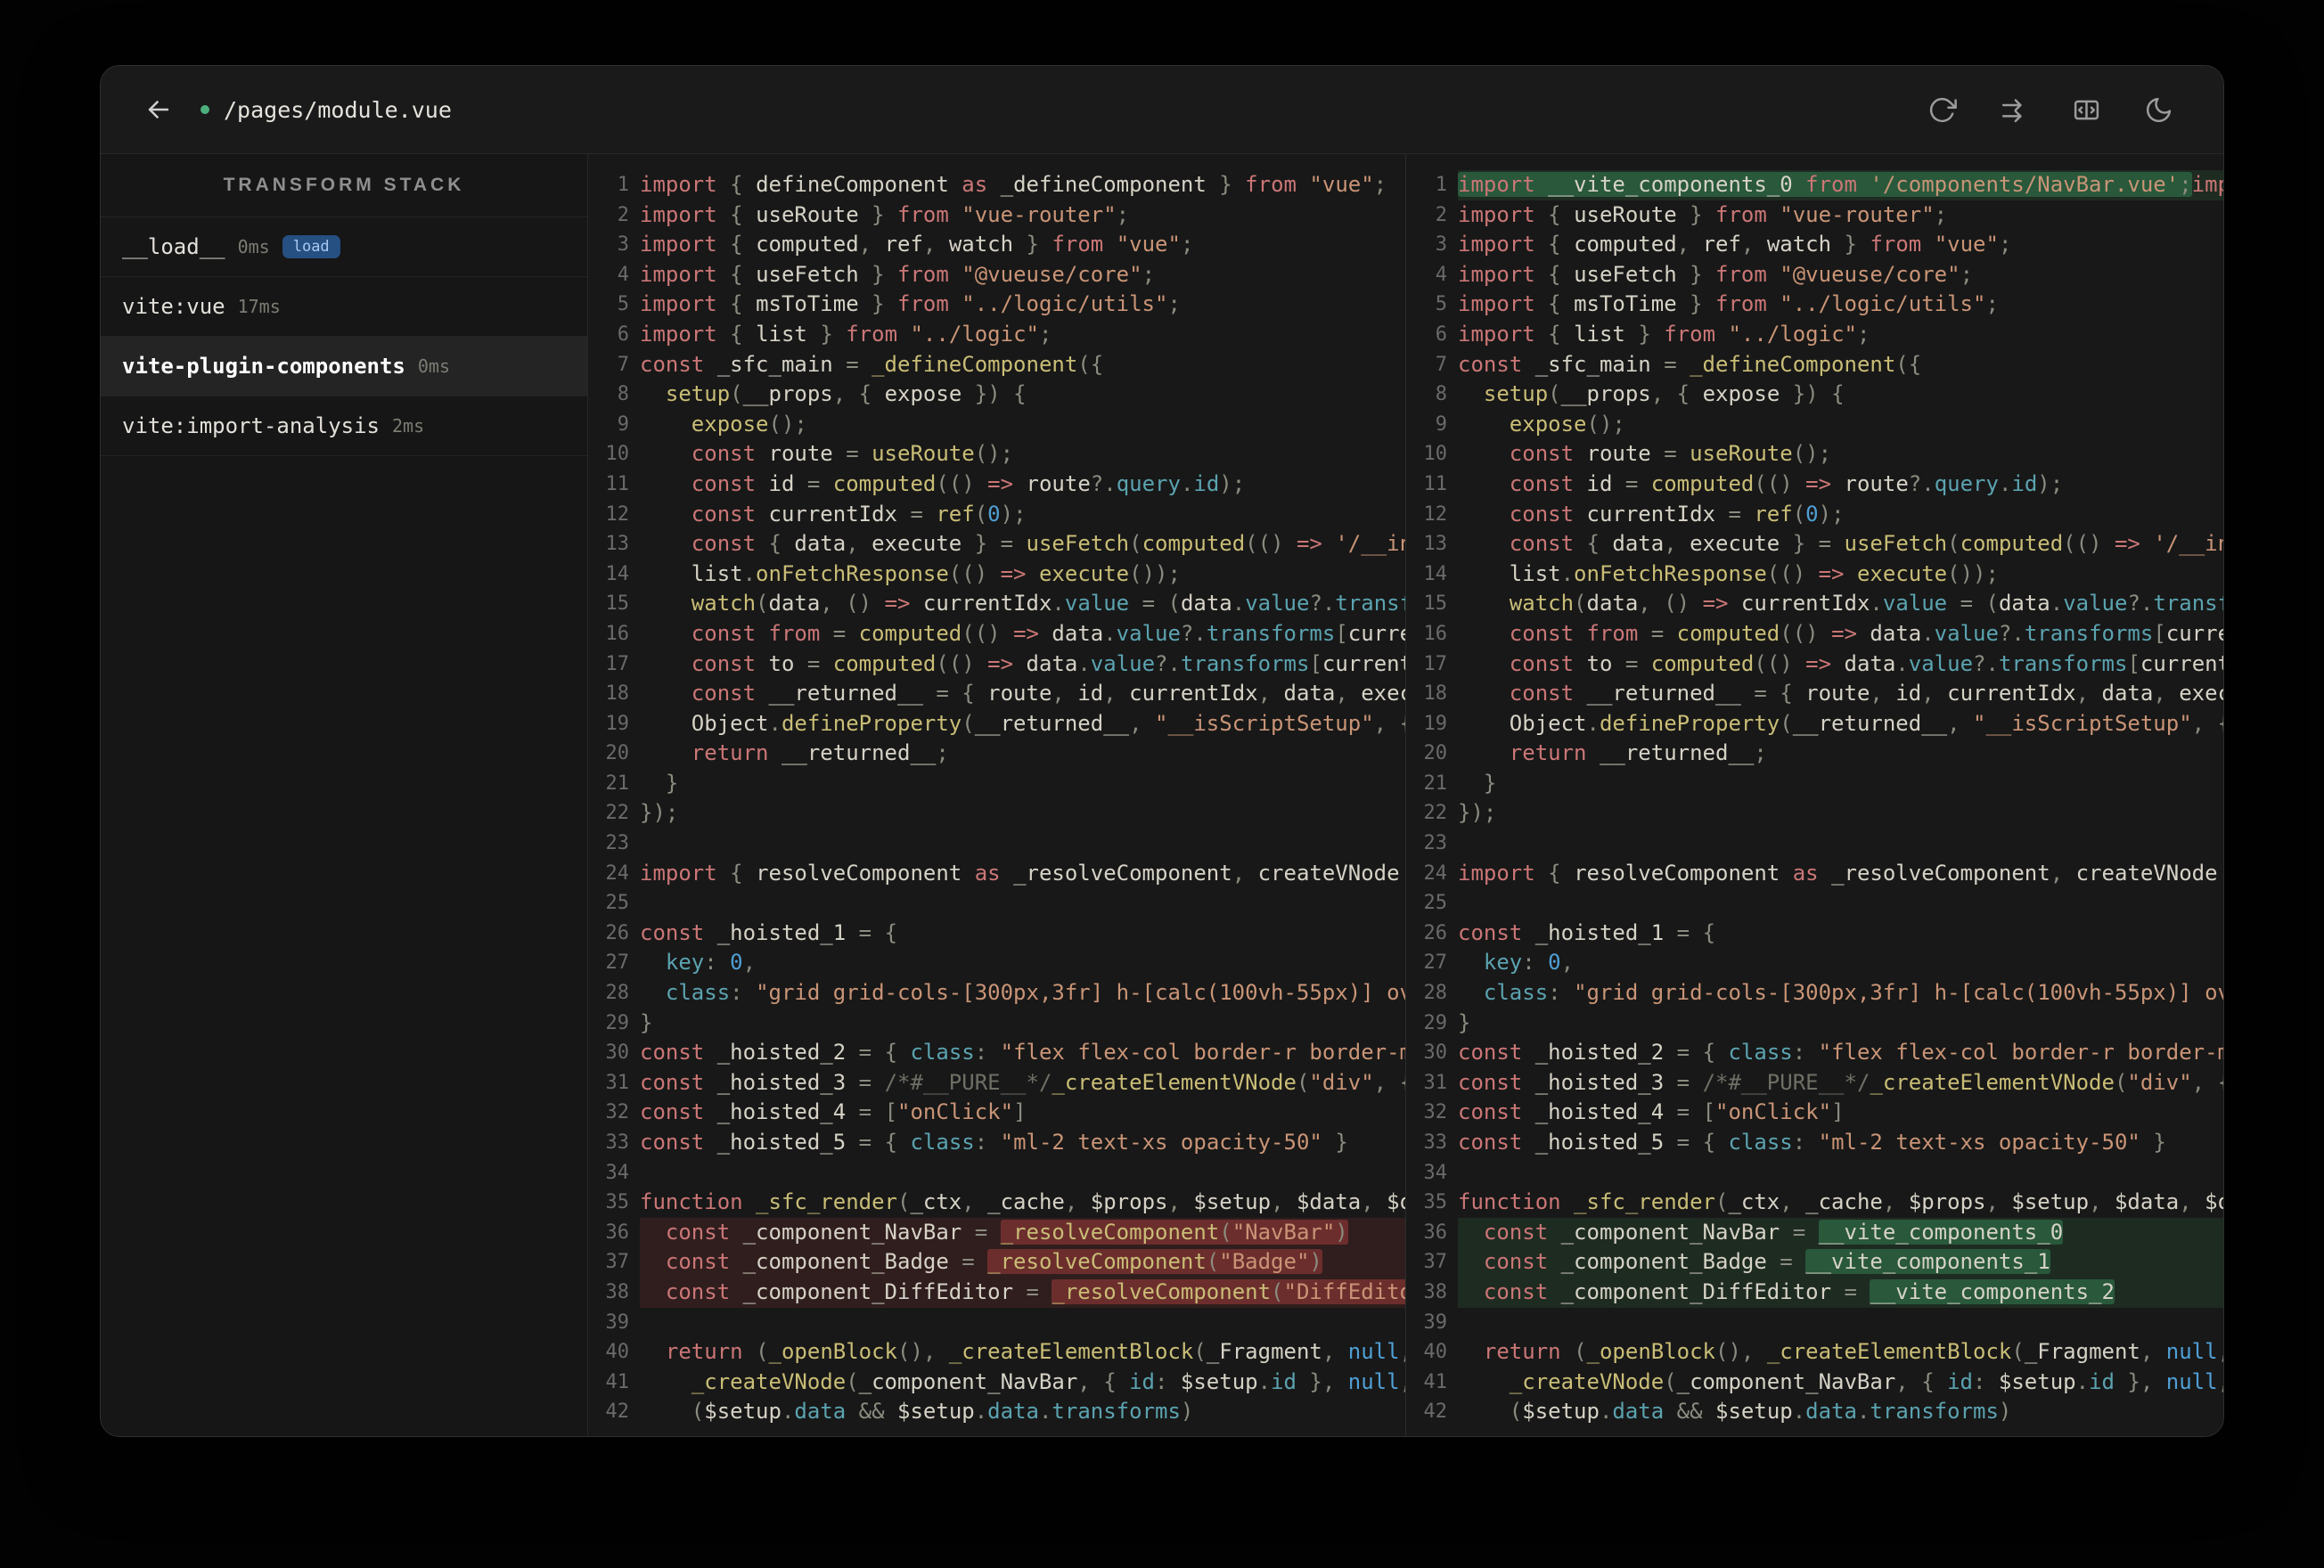  I want to click on code-token: data, so click(1309, 693).